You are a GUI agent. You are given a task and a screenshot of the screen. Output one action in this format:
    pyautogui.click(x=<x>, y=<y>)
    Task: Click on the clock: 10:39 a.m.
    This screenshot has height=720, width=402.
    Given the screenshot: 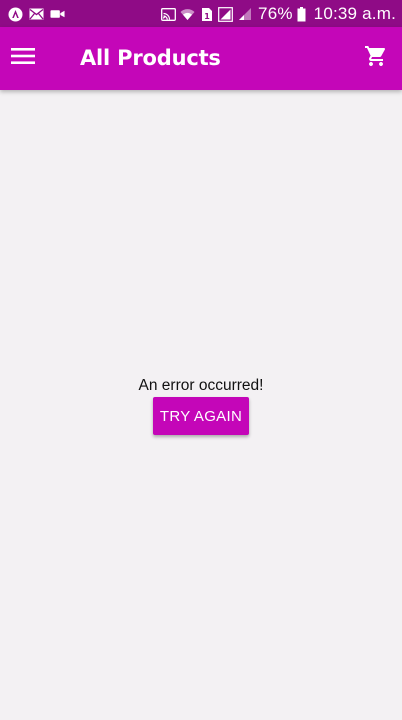 What is the action you would take?
    pyautogui.click(x=354, y=13)
    